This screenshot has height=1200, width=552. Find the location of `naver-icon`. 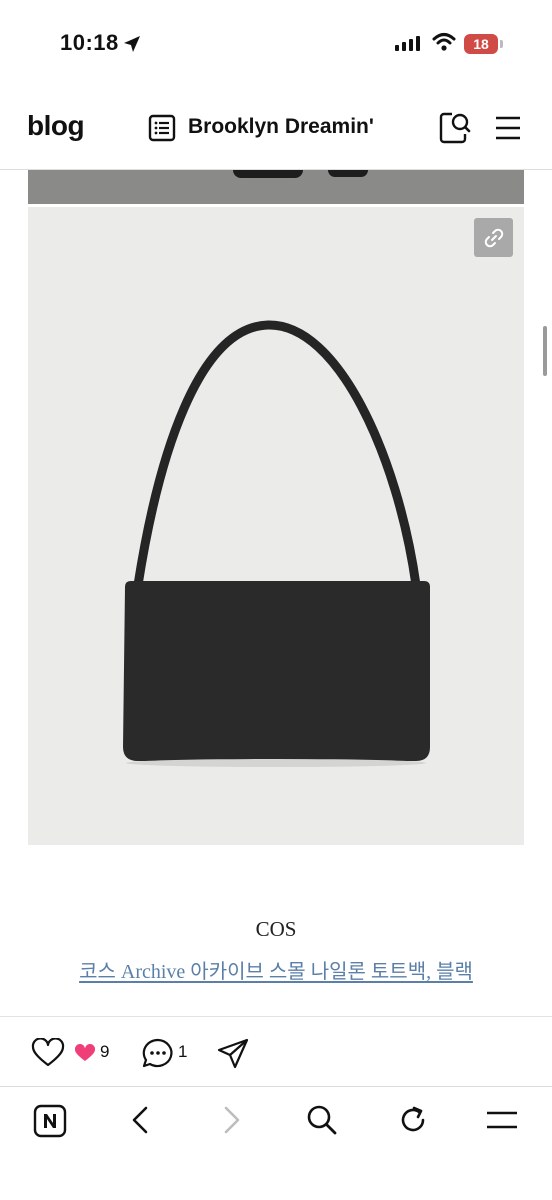

naver-icon is located at coordinates (50, 1121).